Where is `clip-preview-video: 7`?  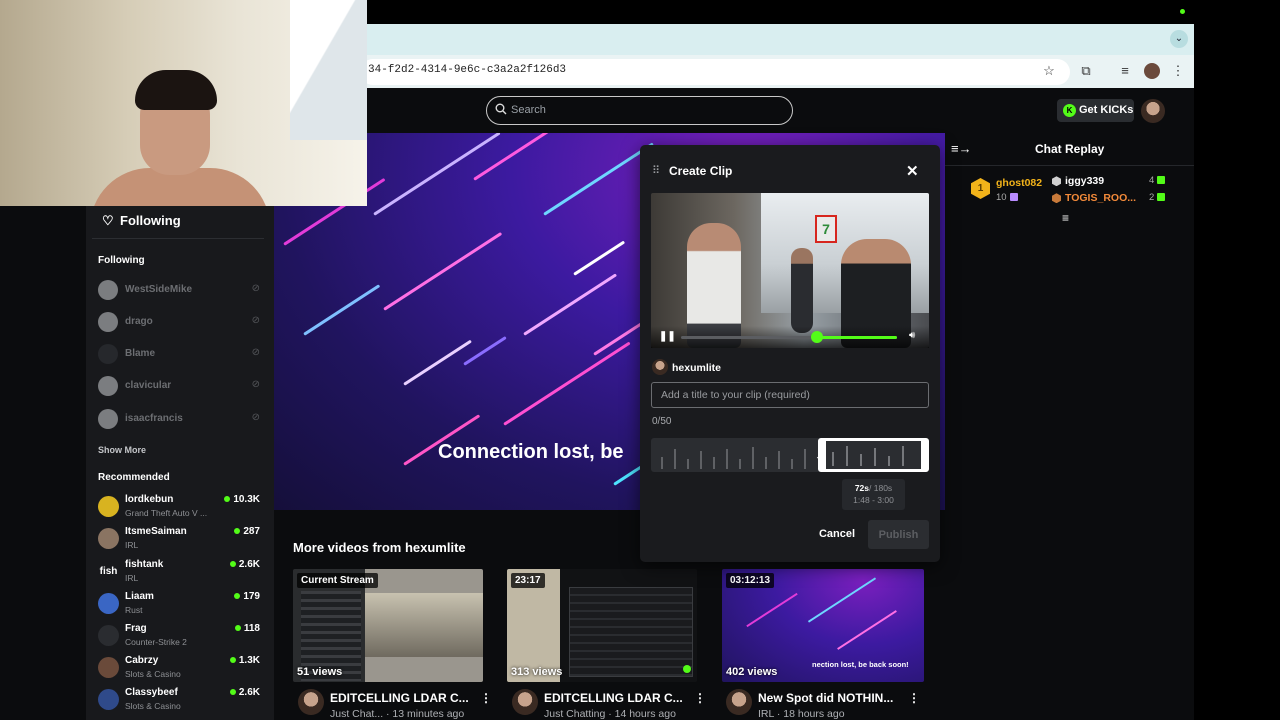 clip-preview-video: 7 is located at coordinates (790, 270).